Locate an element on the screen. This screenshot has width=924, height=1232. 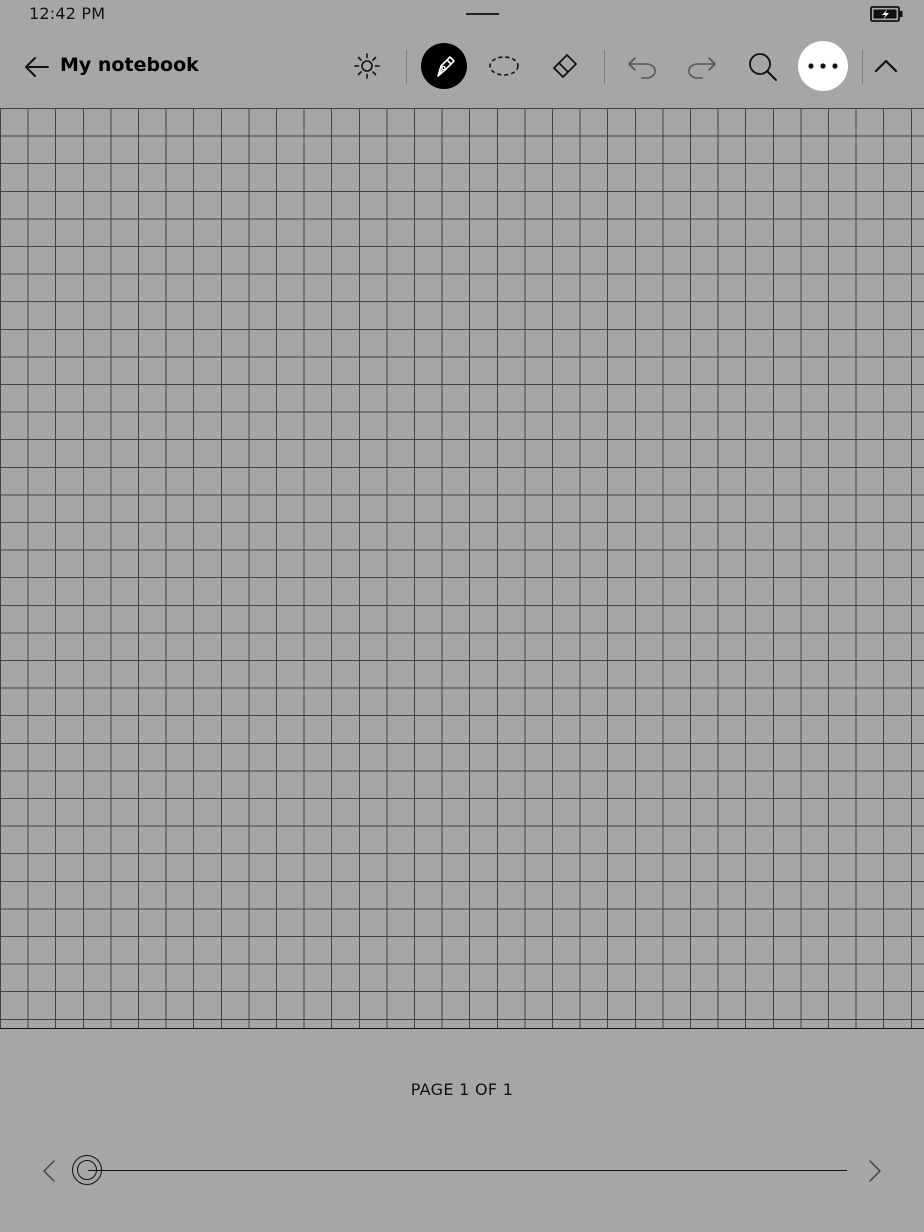
more-horizontal-icon is located at coordinates (823, 66).